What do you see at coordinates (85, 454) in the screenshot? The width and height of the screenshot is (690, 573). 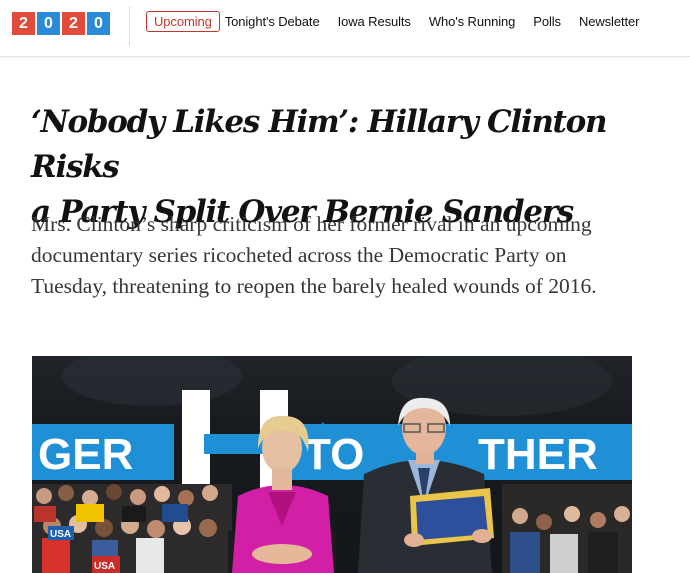 I see `banner-left-text: GER` at bounding box center [85, 454].